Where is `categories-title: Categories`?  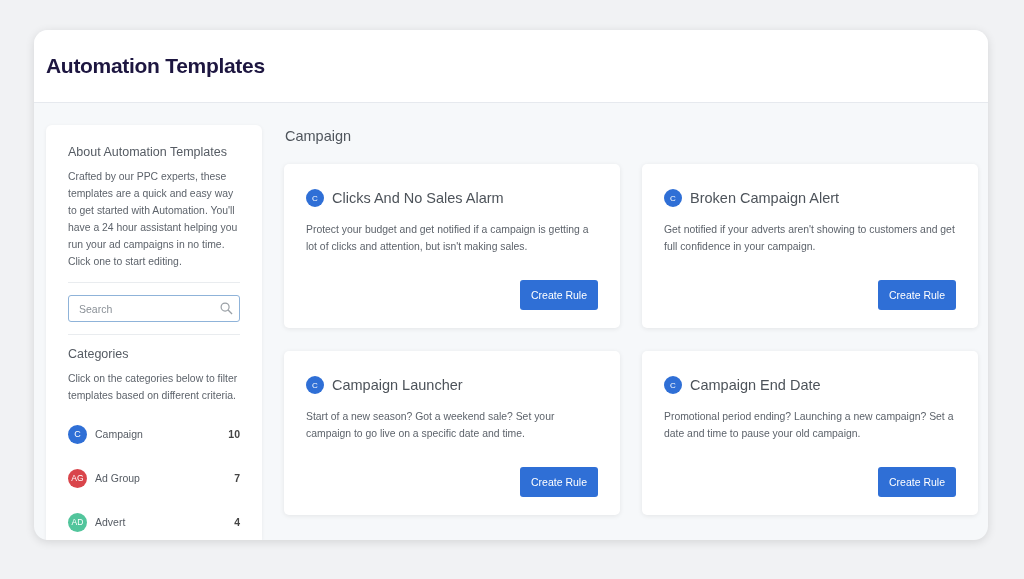
categories-title: Categories is located at coordinates (99, 354).